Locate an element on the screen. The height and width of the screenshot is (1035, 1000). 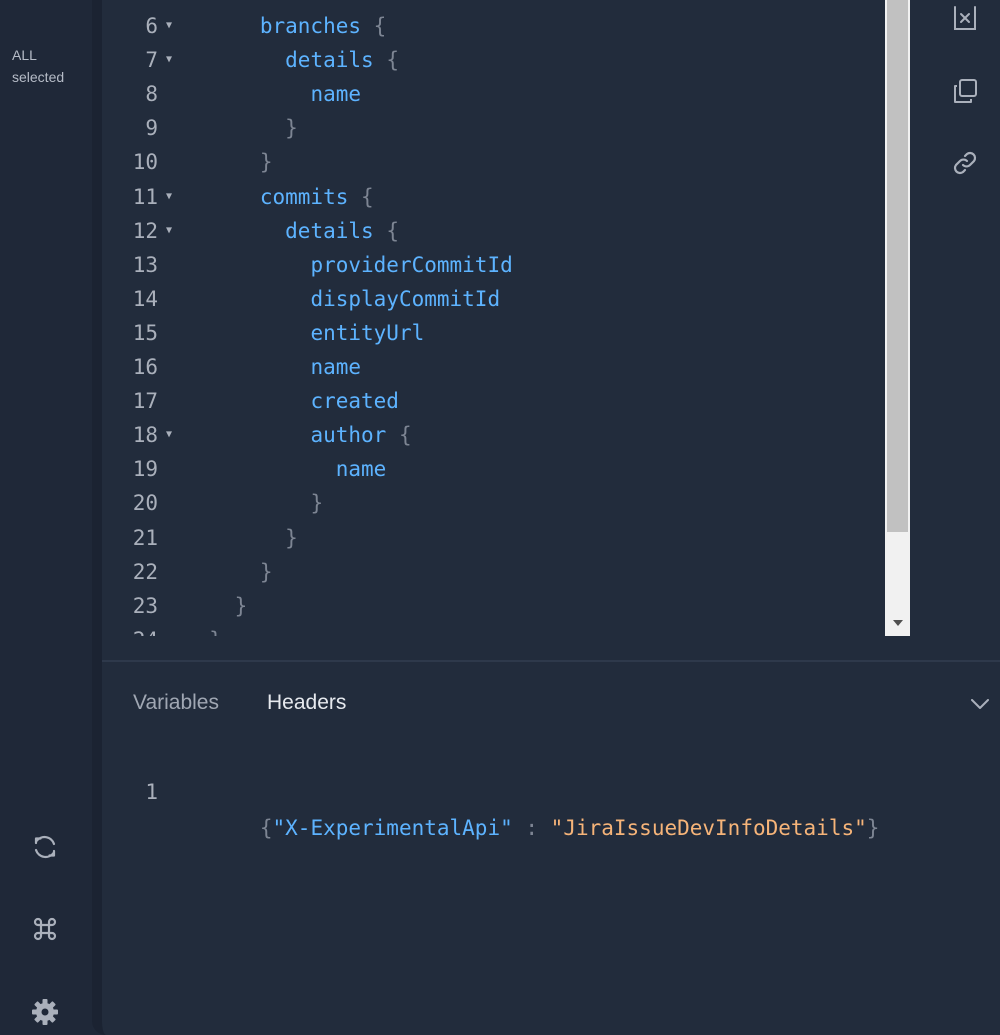
header-key: "X-ExperimentalApi" is located at coordinates (392, 828).